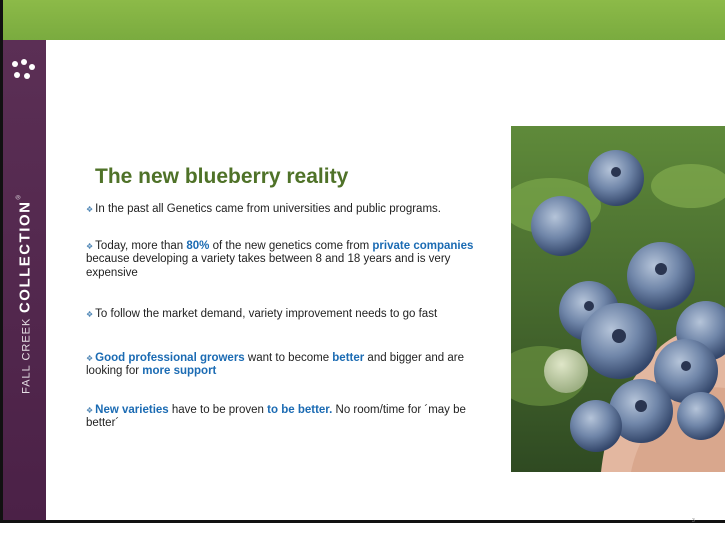 This screenshot has width=725, height=546. Describe the element at coordinates (300, 409) in the screenshot. I see `highlight-text: to be better.` at that location.